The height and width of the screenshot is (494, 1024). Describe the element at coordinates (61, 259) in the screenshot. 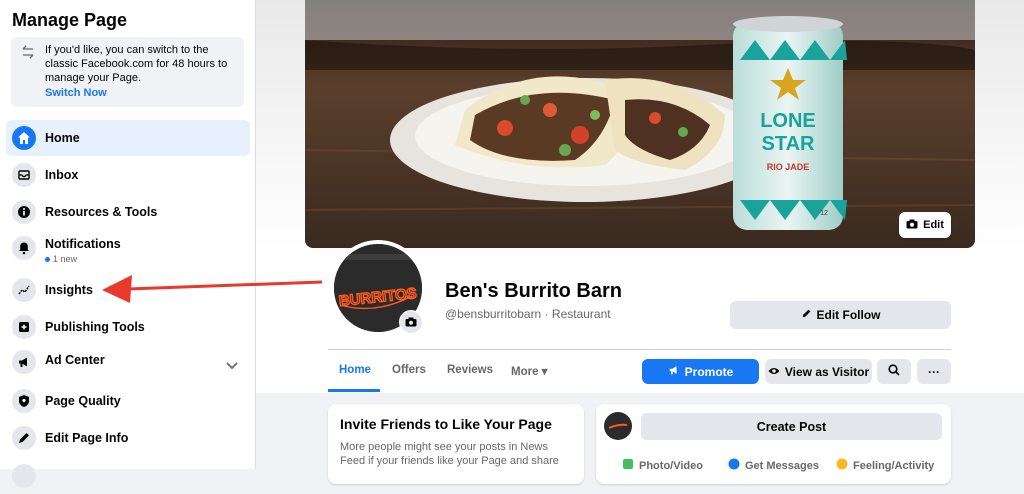

I see `notification-count: 1 new` at that location.